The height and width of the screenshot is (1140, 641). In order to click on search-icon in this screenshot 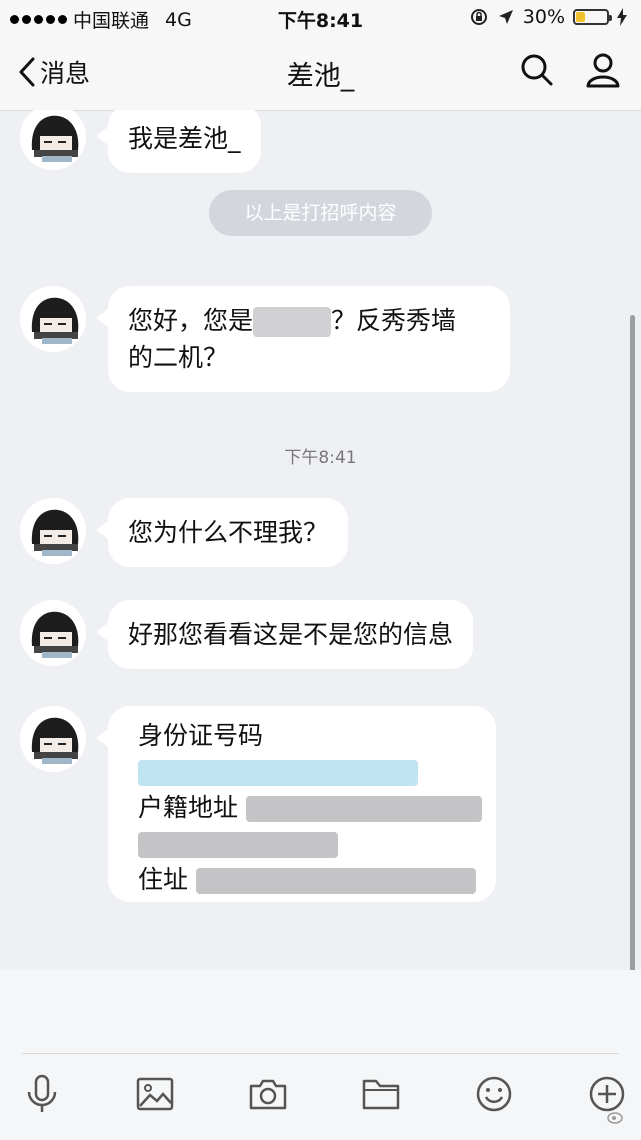, I will do `click(537, 70)`.